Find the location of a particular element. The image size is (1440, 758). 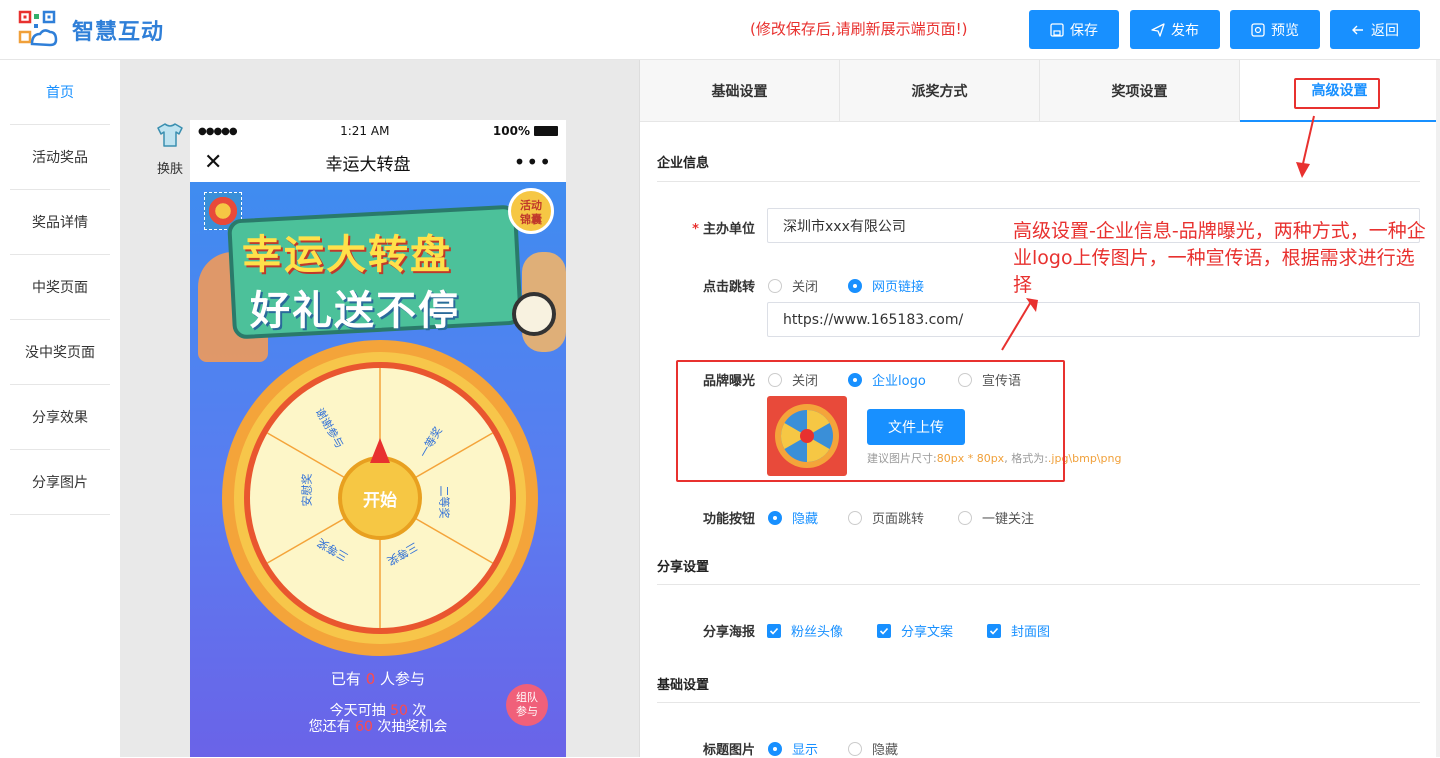

sidebar: 首页 活动奖品 奖品详情 中奖页面 没中奖页面 分享效果 分享图片 is located at coordinates (60, 408).